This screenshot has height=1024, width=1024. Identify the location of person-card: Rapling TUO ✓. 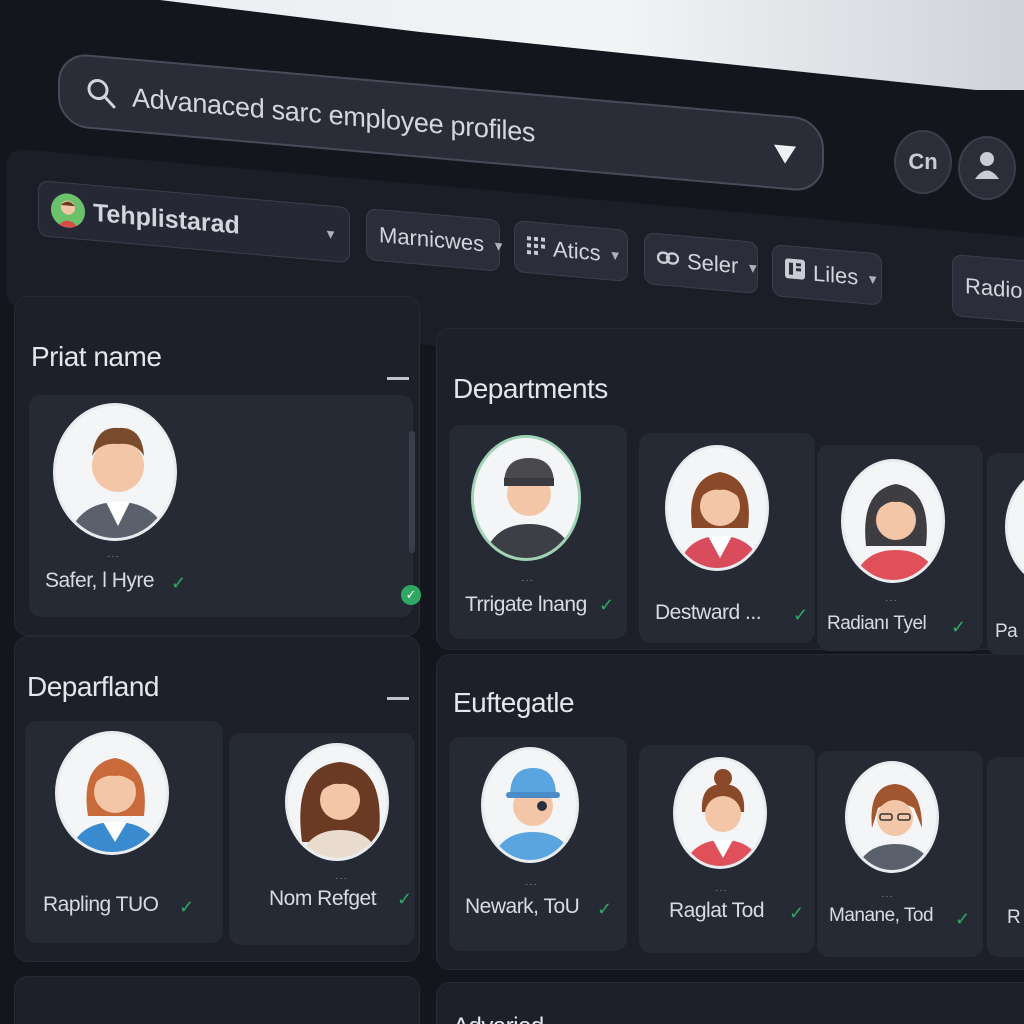
(124, 832).